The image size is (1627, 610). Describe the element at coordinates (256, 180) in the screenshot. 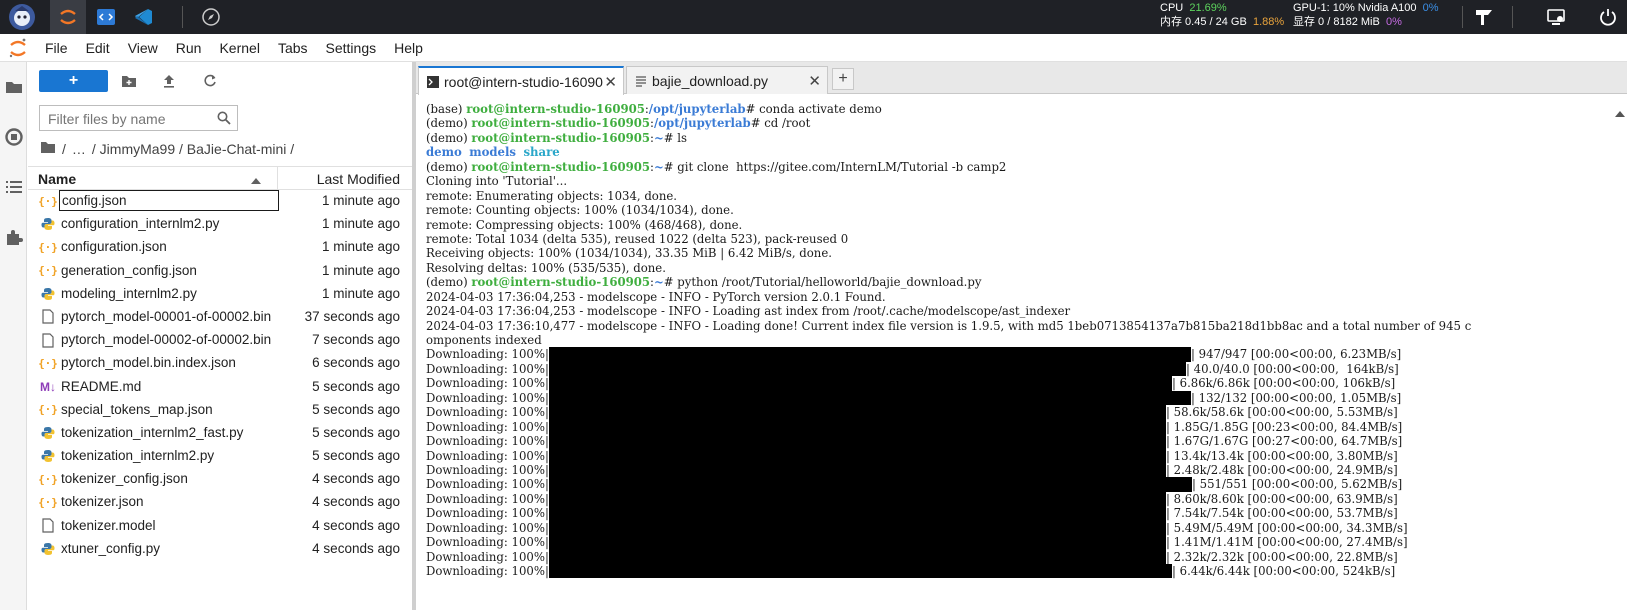

I see `sort-ascending-icon` at that location.